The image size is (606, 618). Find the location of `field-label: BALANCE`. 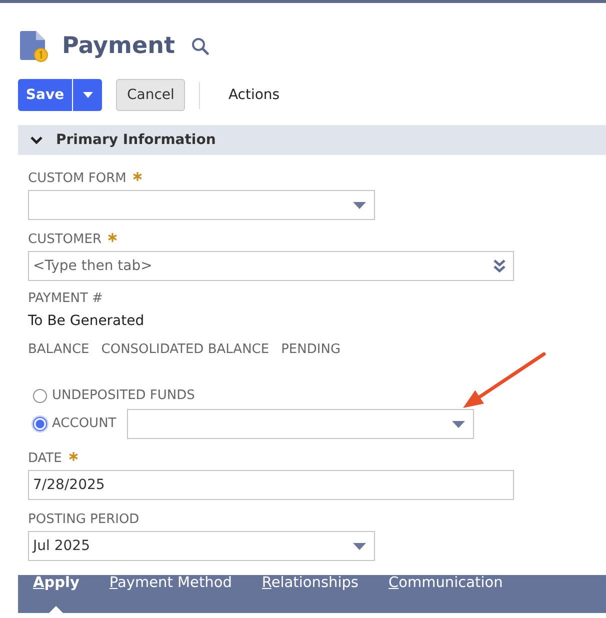

field-label: BALANCE is located at coordinates (59, 350).